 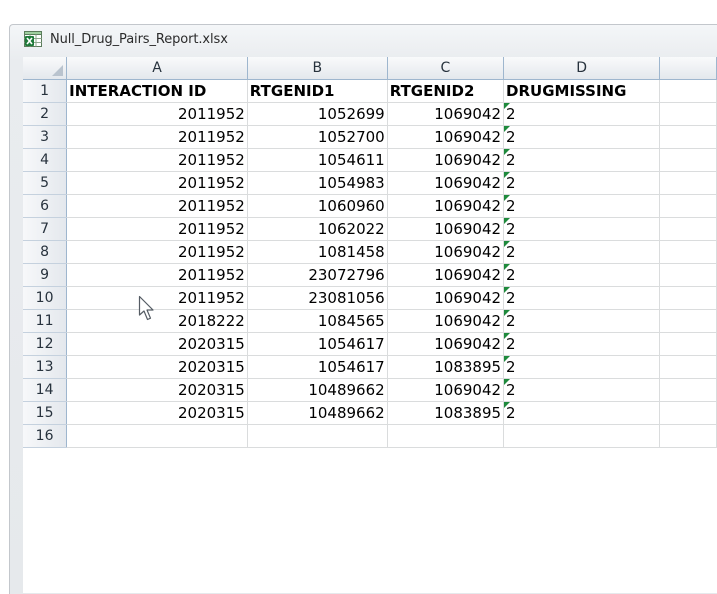 I want to click on header-cell-rtgenid1: RTGENID1, so click(x=317, y=91).